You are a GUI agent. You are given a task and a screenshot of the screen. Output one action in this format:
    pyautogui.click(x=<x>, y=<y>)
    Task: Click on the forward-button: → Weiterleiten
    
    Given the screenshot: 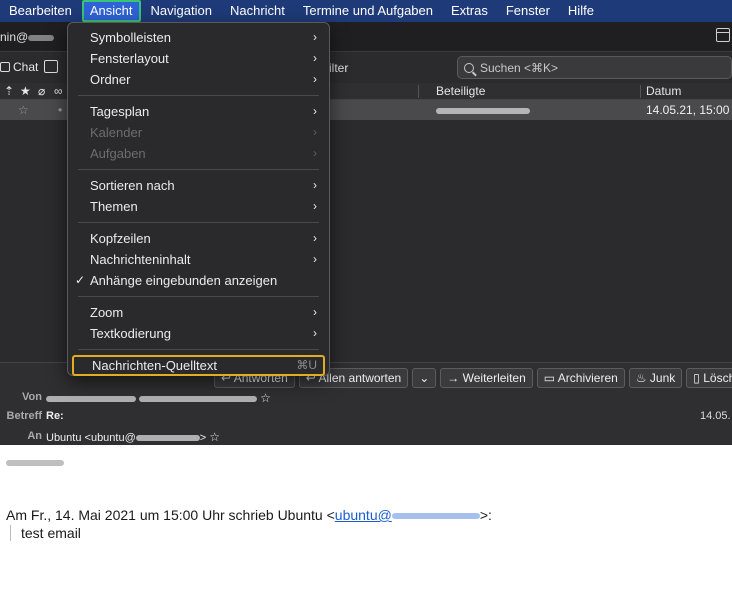 What is the action you would take?
    pyautogui.click(x=486, y=378)
    